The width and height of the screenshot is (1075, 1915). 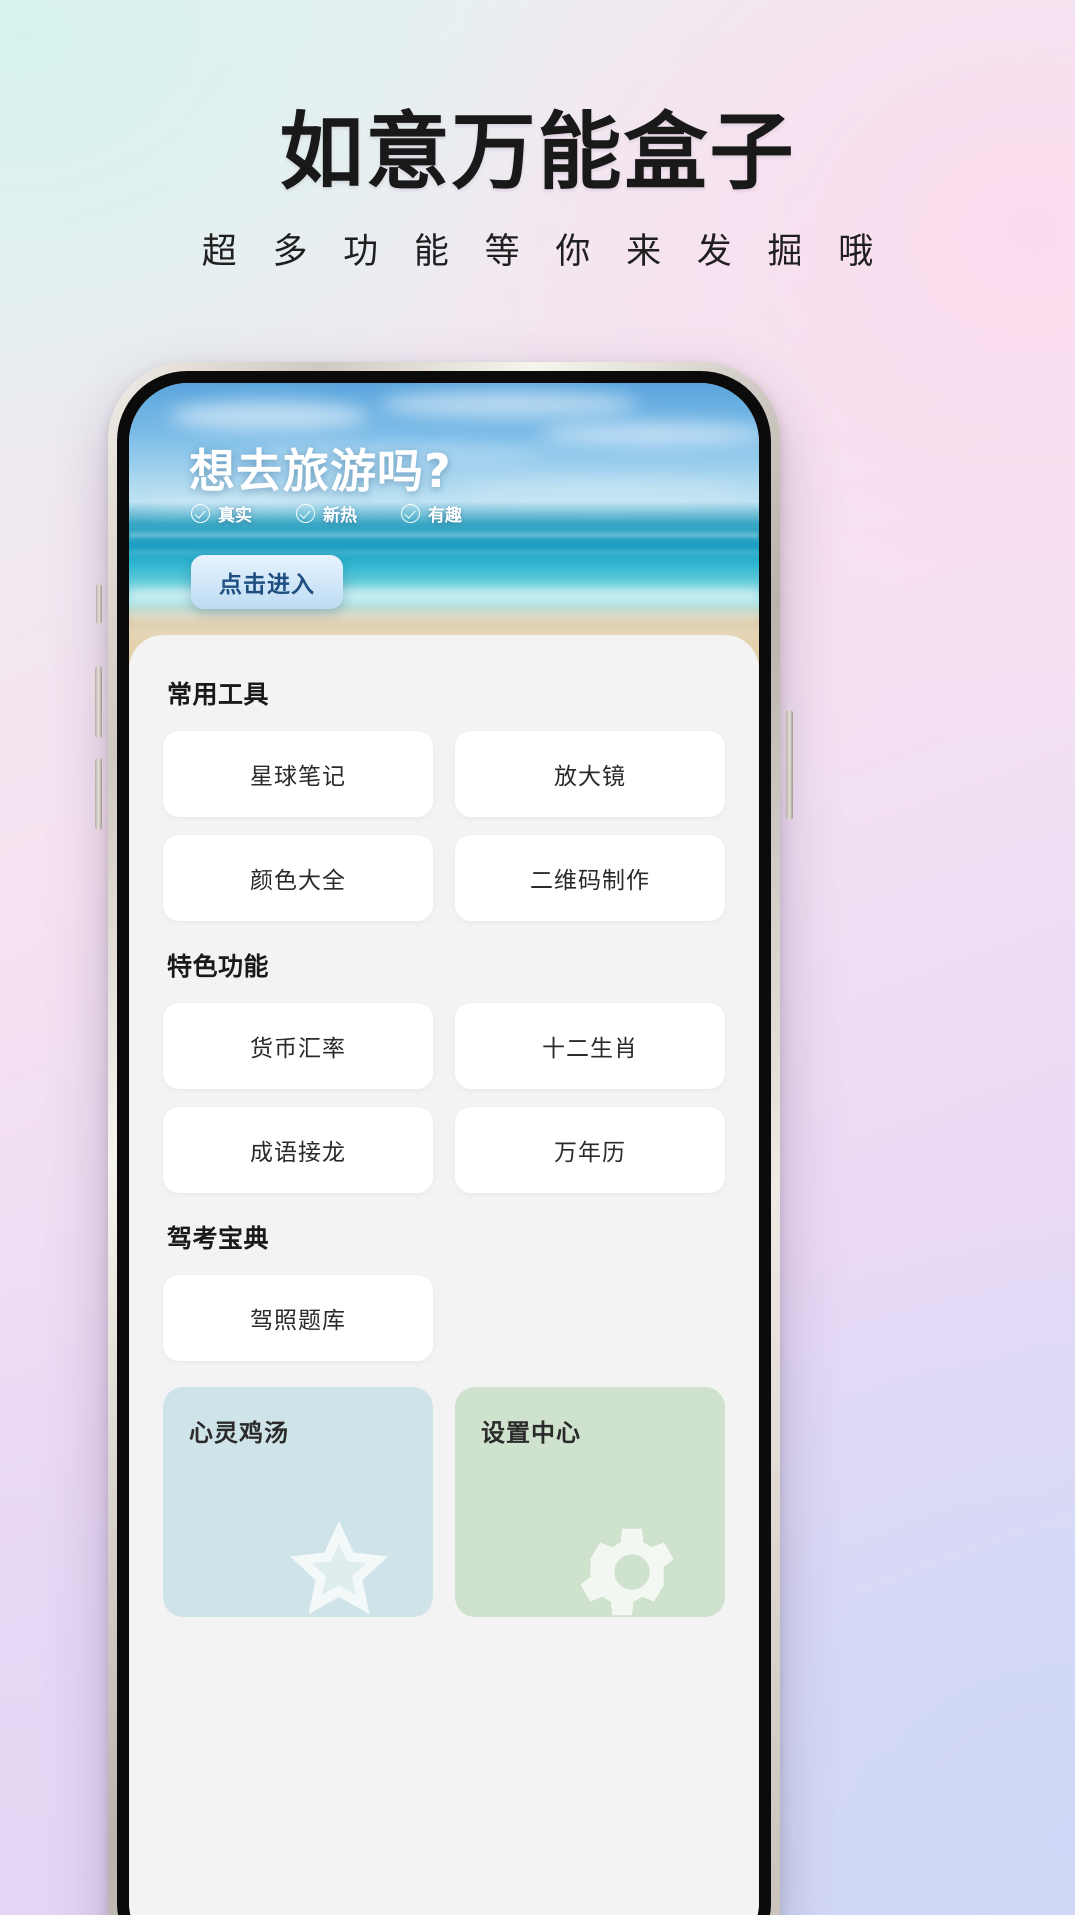 I want to click on banner-title: 想去旅游吗?, so click(x=320, y=471).